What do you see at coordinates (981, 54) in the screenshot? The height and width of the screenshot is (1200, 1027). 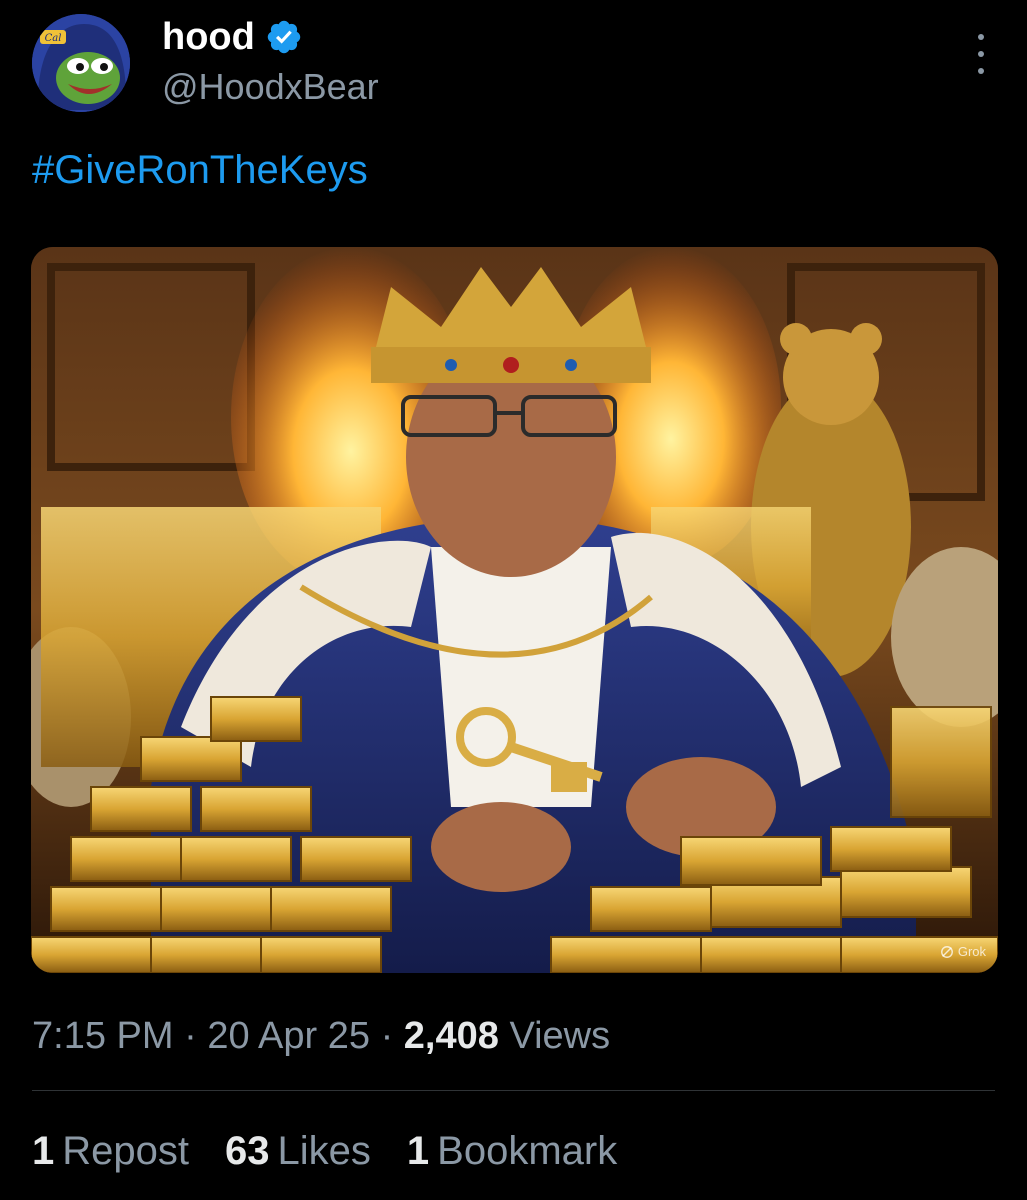 I see `more-options-icon` at bounding box center [981, 54].